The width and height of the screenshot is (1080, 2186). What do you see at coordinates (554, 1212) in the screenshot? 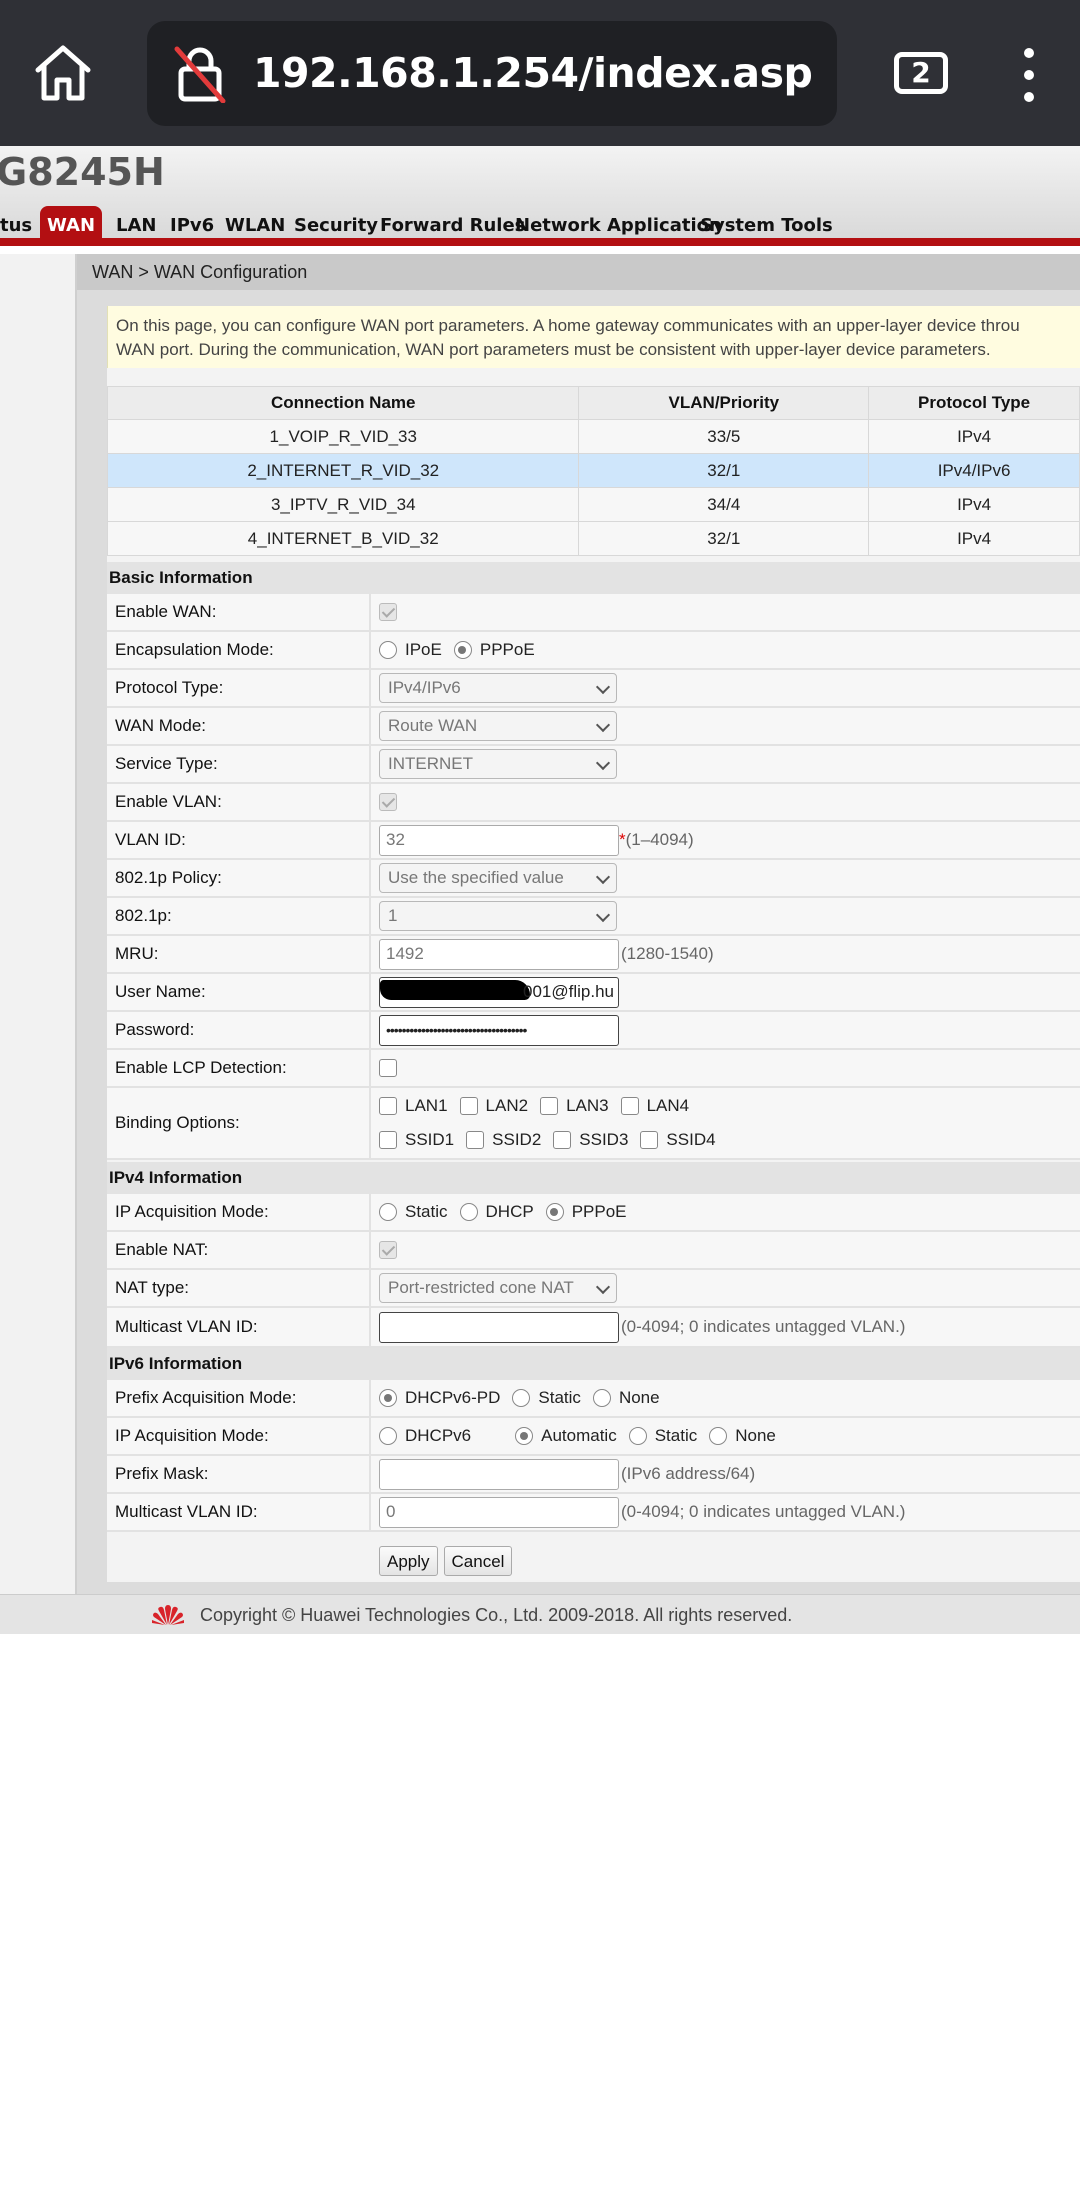
I see `ipv4-pppoe-radio` at bounding box center [554, 1212].